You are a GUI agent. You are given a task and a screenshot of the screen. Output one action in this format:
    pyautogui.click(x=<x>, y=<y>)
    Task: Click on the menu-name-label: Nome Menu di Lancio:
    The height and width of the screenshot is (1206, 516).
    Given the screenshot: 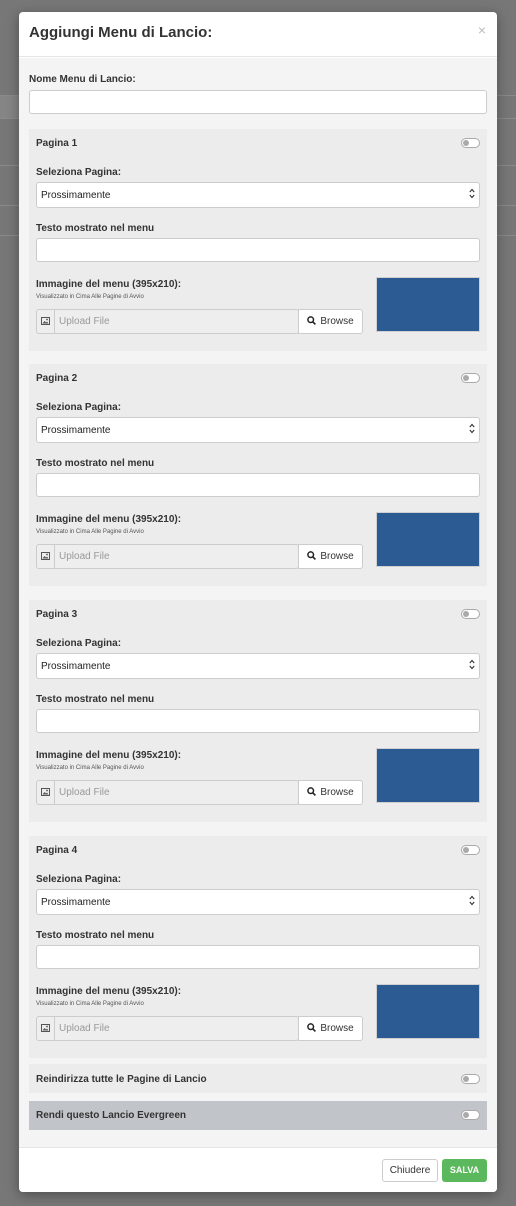 What is the action you would take?
    pyautogui.click(x=82, y=79)
    